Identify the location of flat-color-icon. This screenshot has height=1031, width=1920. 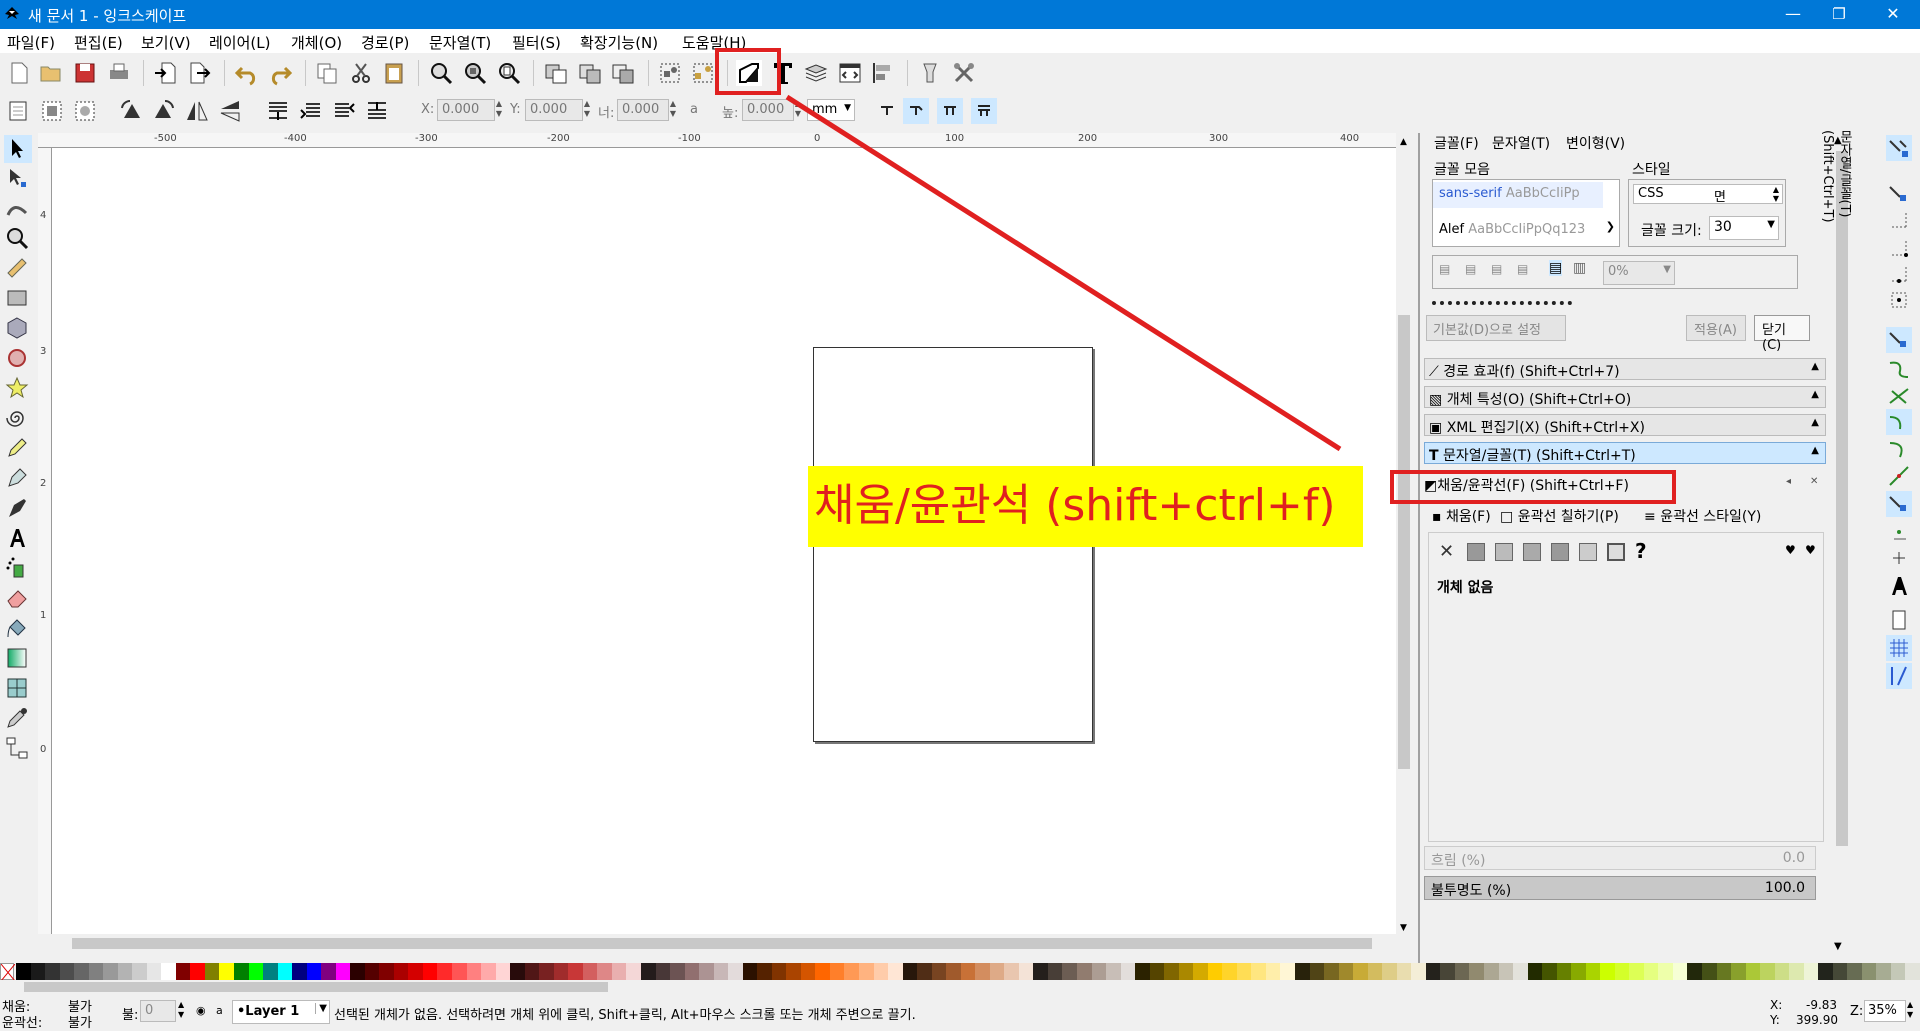
(1476, 552).